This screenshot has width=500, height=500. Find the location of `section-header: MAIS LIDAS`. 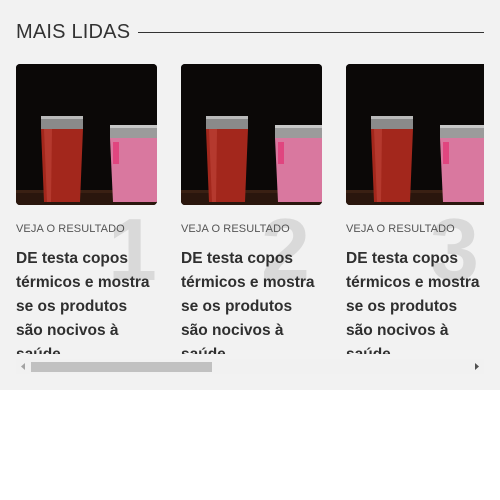

section-header: MAIS LIDAS is located at coordinates (250, 32).